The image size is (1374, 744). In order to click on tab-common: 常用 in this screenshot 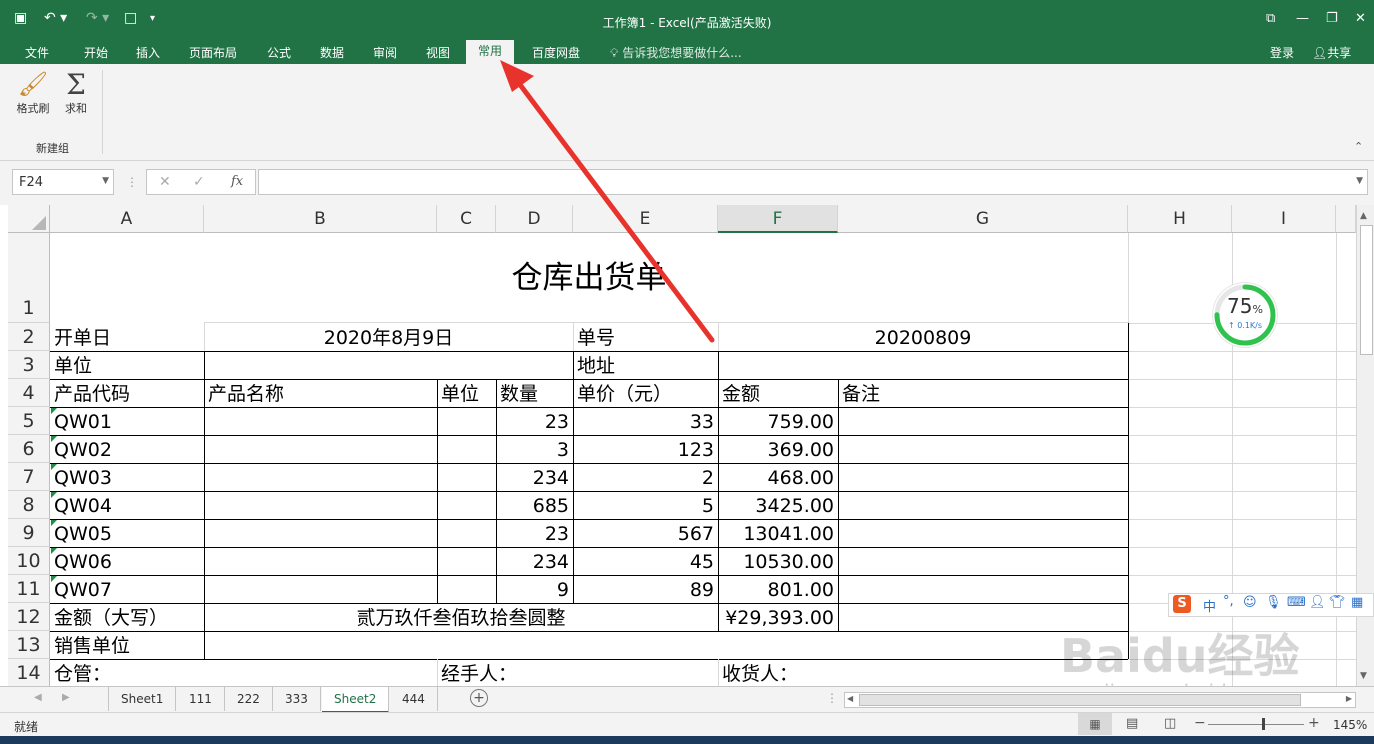, I will do `click(490, 52)`.